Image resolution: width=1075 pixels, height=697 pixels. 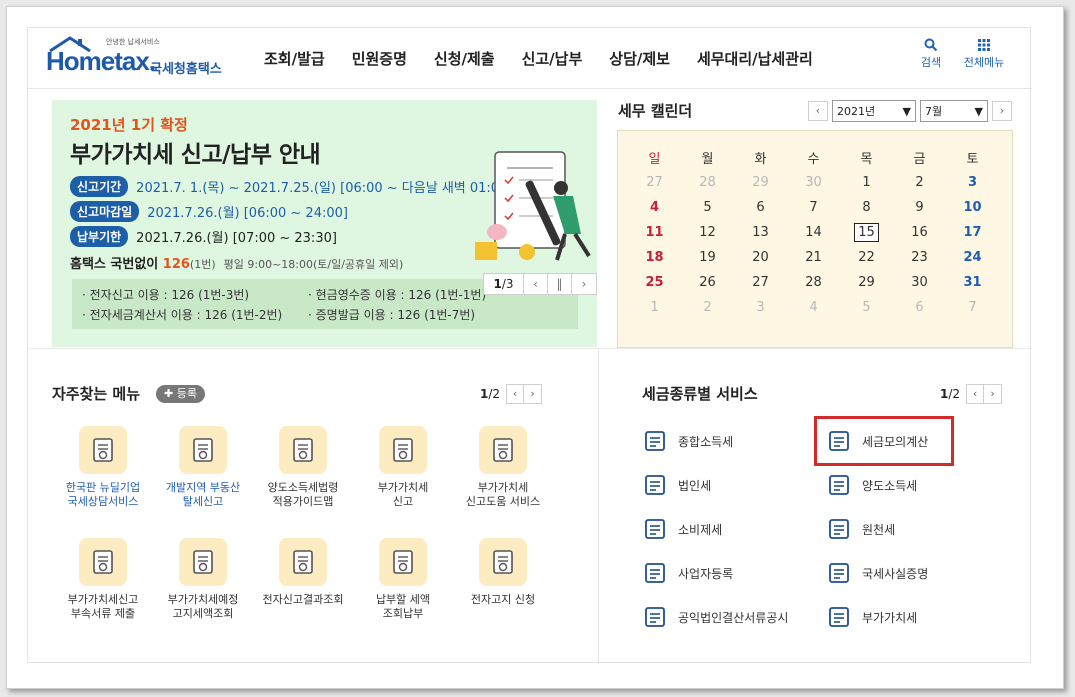 I want to click on tax-service-item: 원천세, so click(x=860, y=529).